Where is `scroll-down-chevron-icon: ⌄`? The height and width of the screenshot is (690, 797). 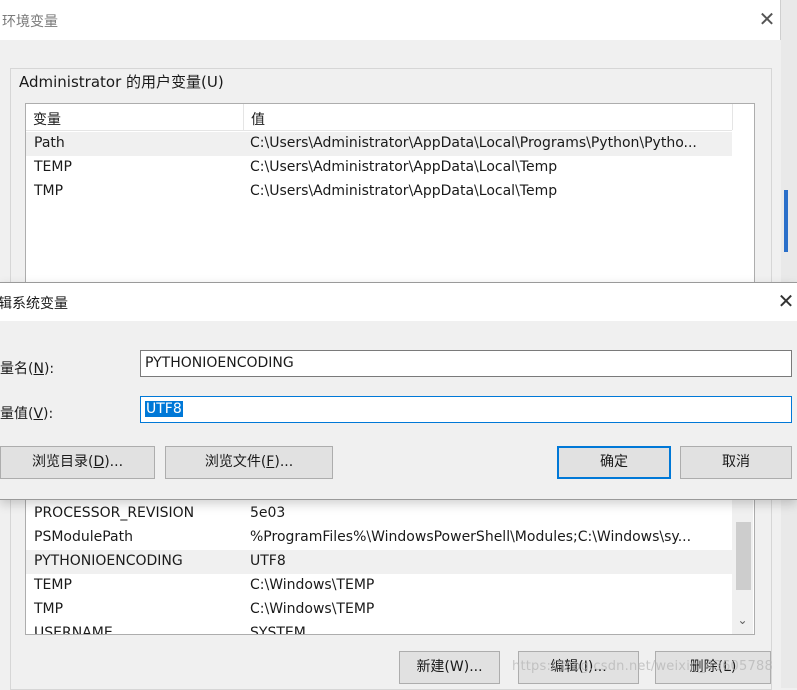 scroll-down-chevron-icon: ⌄ is located at coordinates (742, 620).